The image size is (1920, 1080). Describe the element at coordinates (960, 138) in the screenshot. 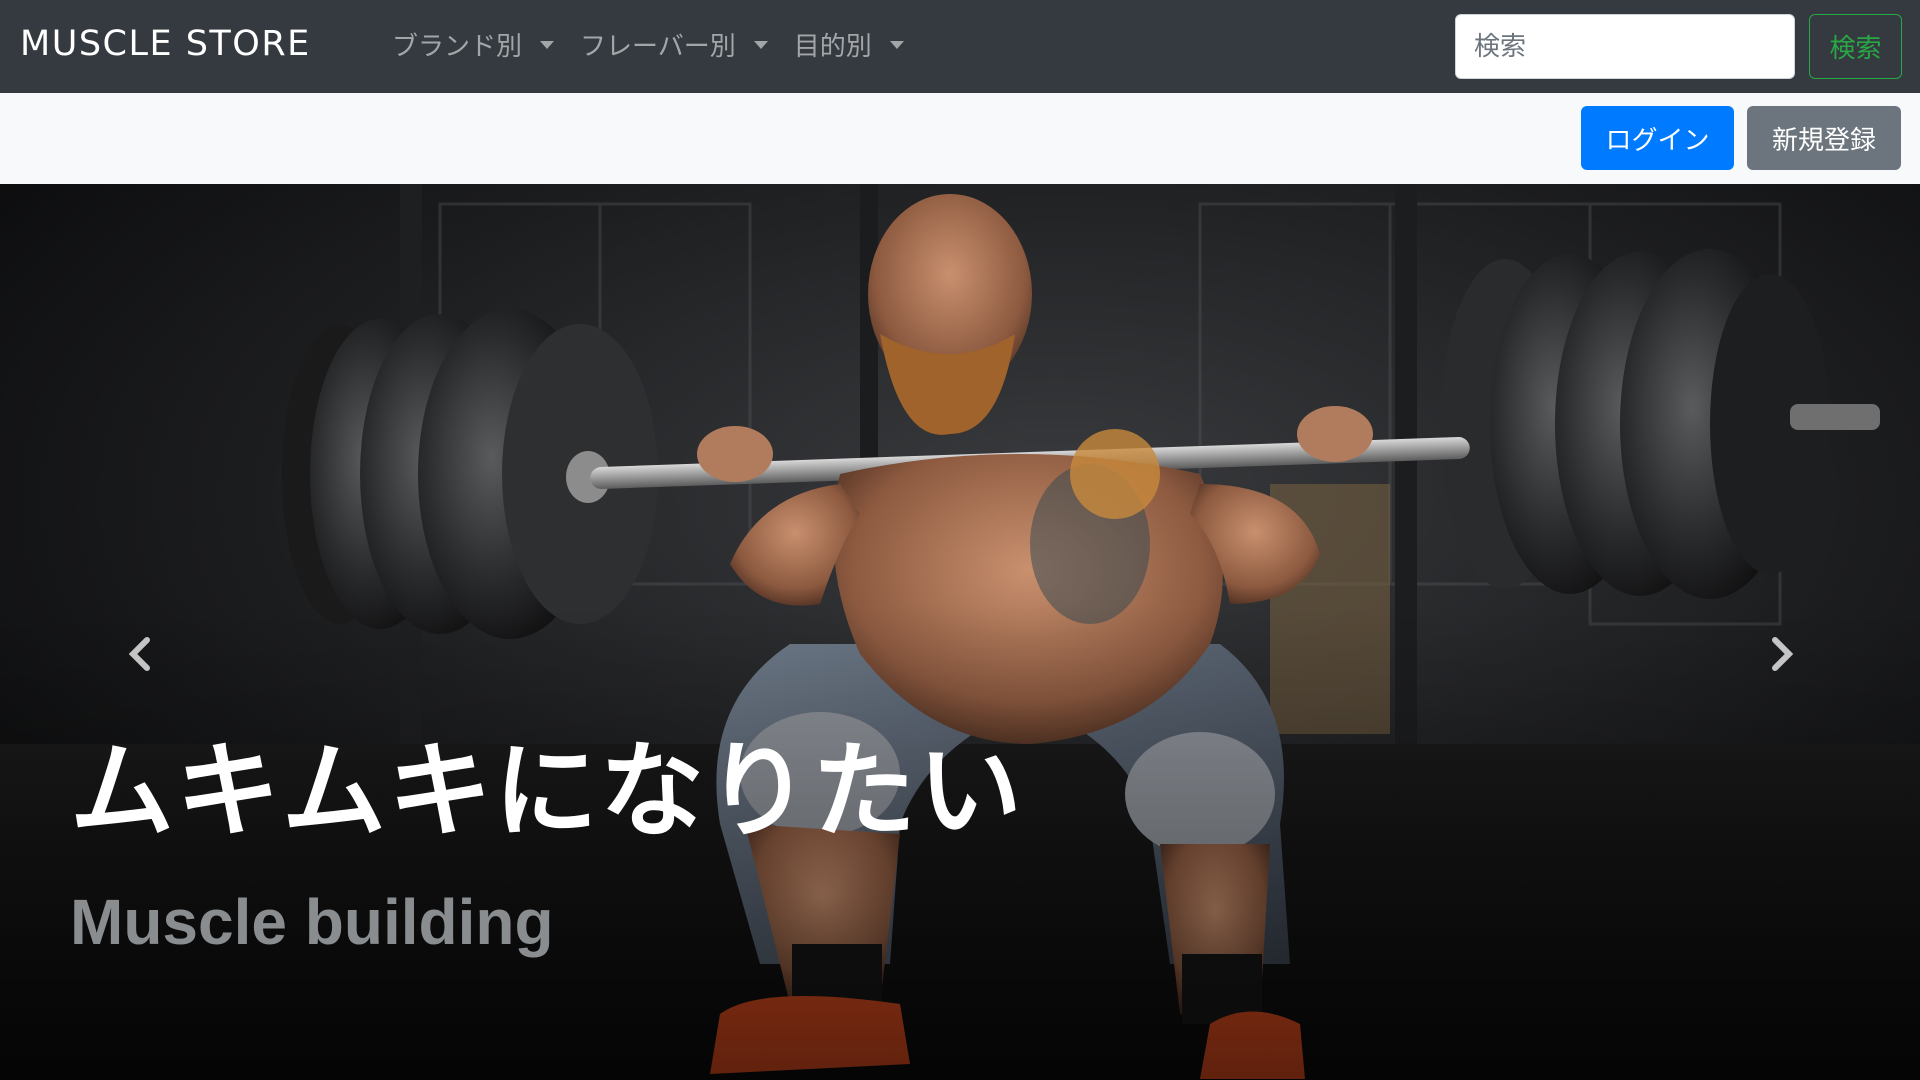

I see `account-bar: ログイン 新規登録` at that location.